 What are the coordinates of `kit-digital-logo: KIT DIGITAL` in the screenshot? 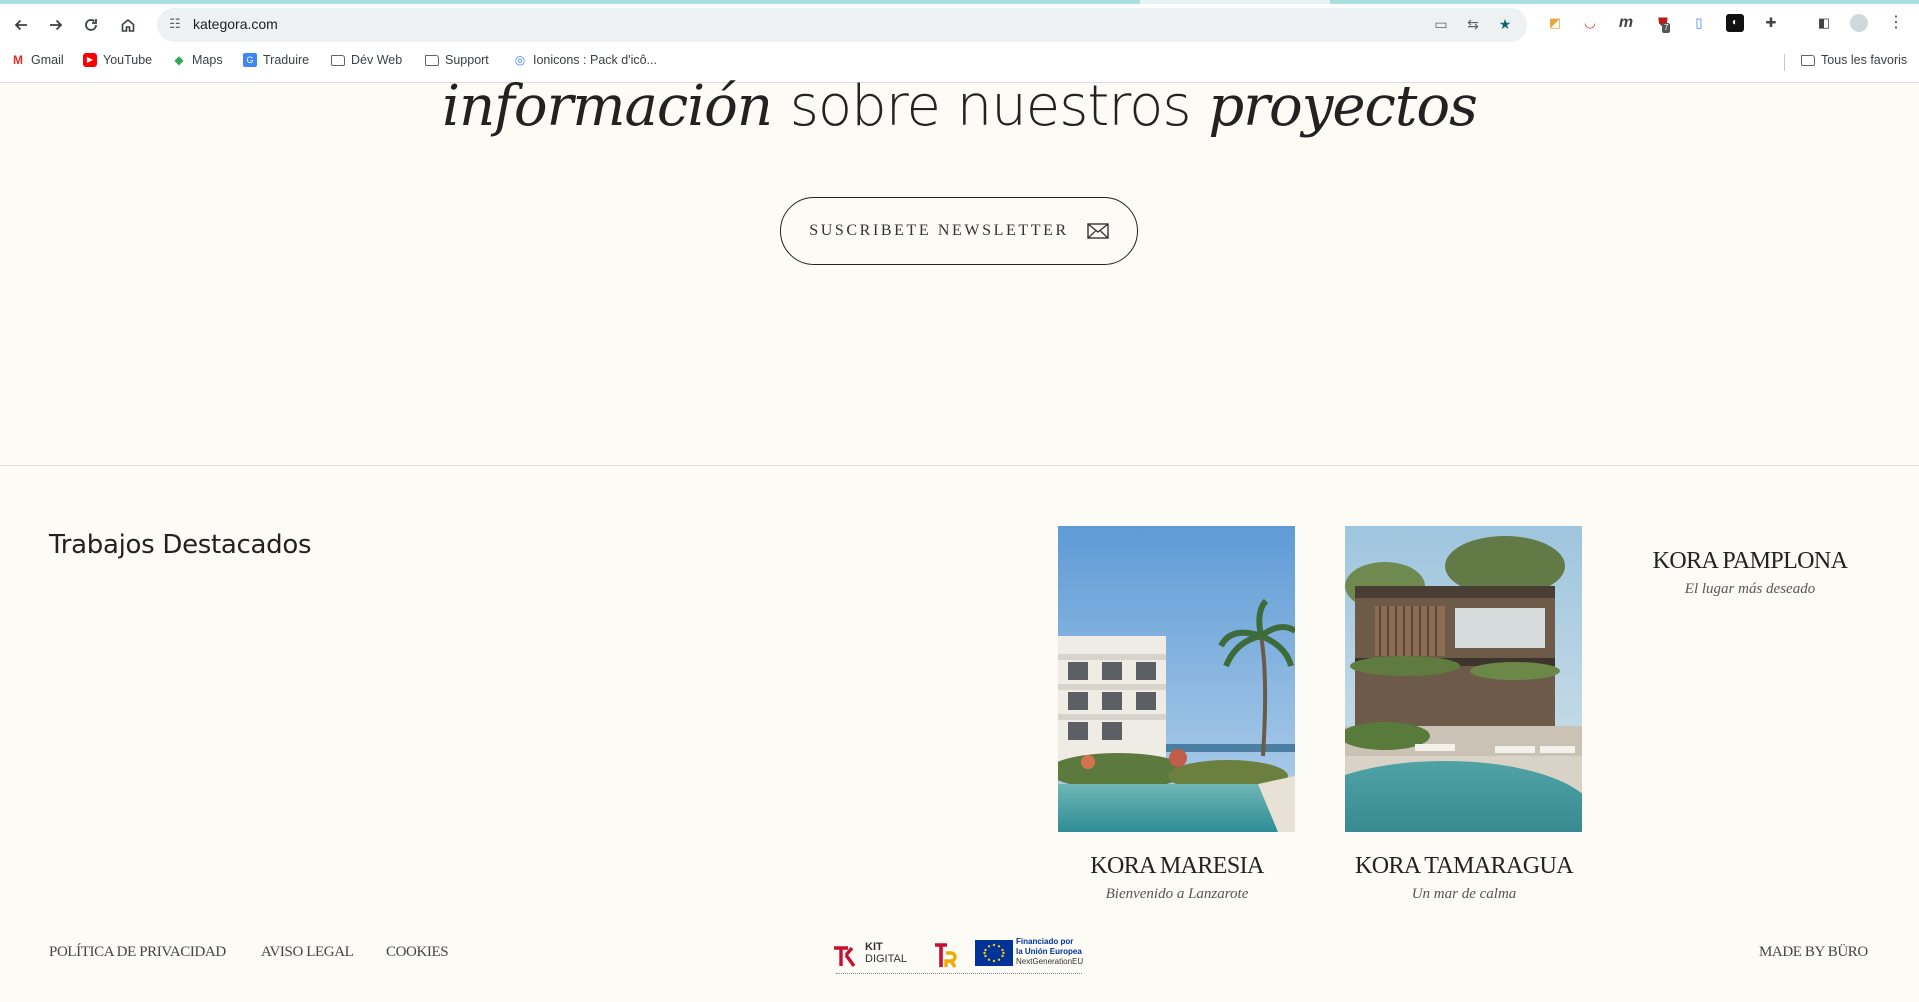 It's located at (876, 955).